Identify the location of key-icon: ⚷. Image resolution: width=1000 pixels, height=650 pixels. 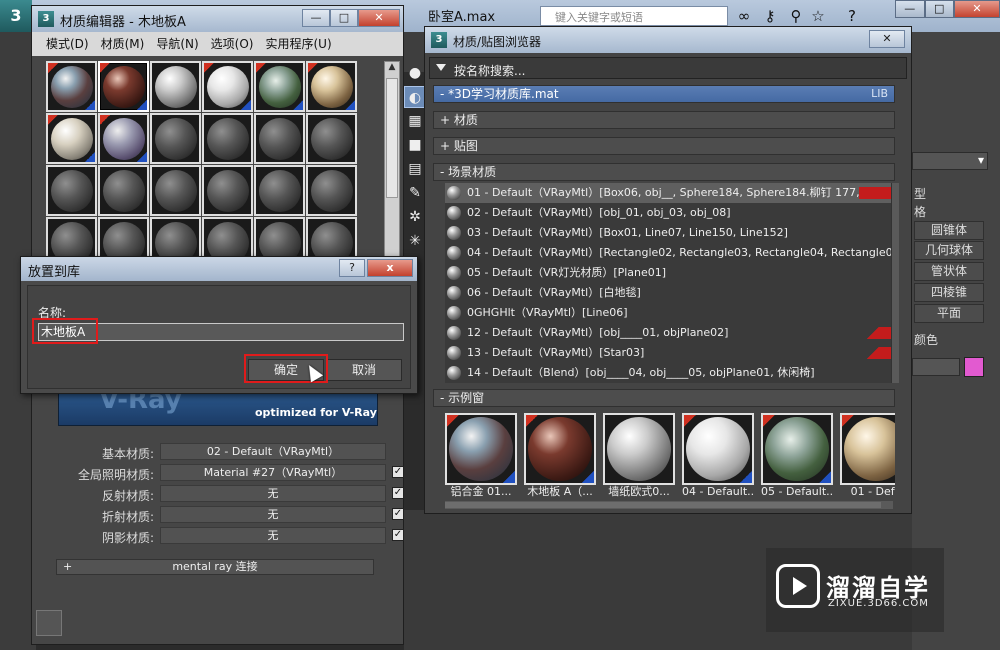
(770, 16).